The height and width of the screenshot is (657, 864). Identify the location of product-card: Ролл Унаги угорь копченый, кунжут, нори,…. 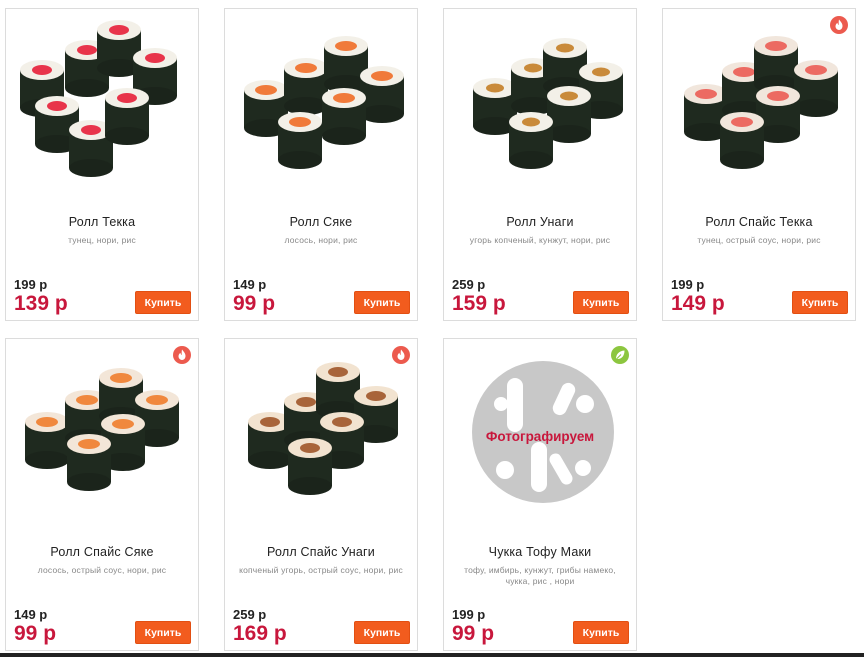
(540, 164).